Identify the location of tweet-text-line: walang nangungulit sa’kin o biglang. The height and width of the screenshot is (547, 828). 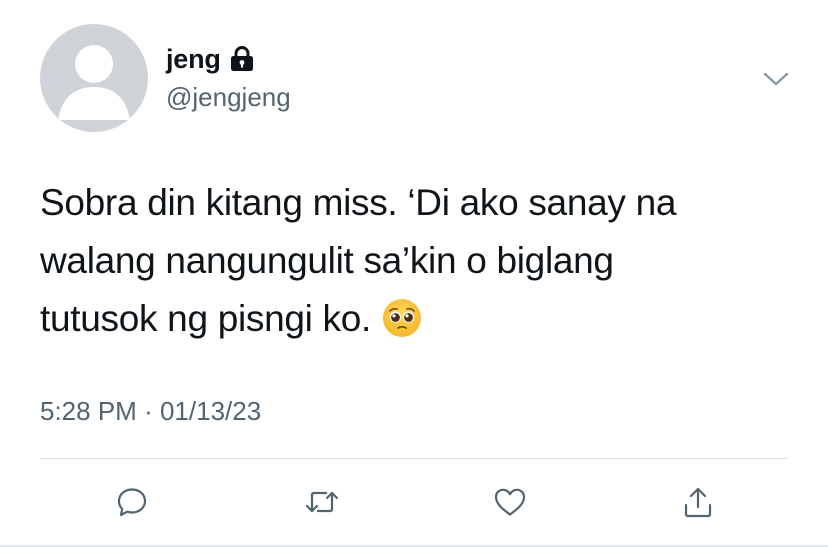
(327, 260).